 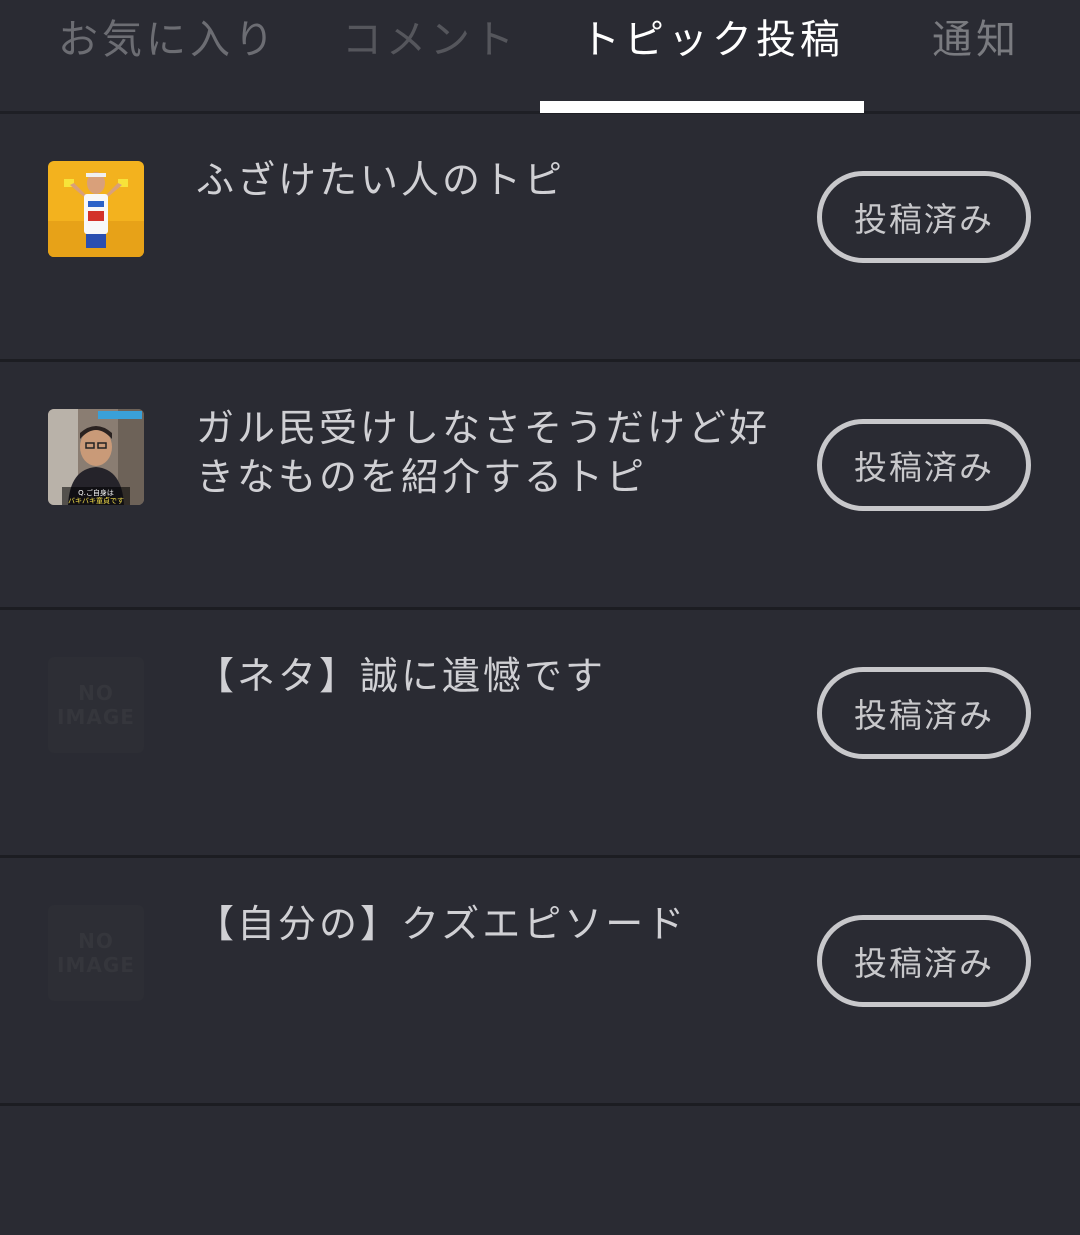 I want to click on topic-title: 【自分の】クズエピソード, so click(x=491, y=924).